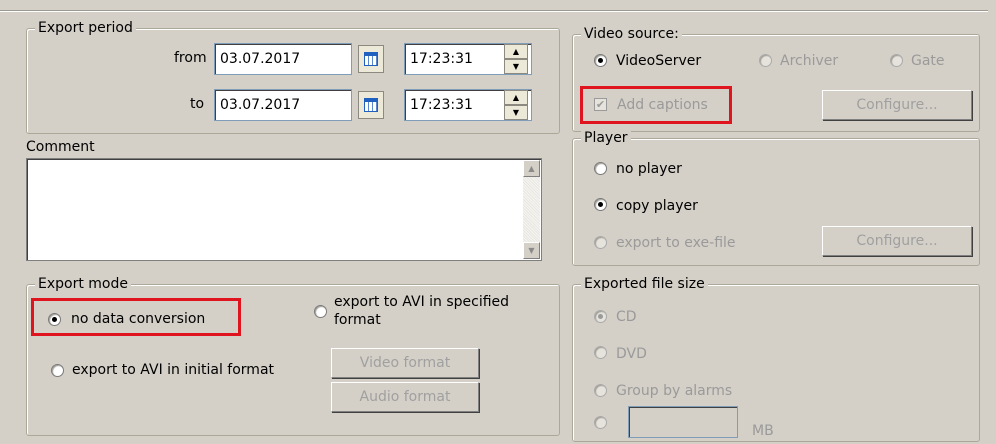 This screenshot has width=996, height=444. Describe the element at coordinates (600, 422) in the screenshot. I see `custom-size-radio` at that location.